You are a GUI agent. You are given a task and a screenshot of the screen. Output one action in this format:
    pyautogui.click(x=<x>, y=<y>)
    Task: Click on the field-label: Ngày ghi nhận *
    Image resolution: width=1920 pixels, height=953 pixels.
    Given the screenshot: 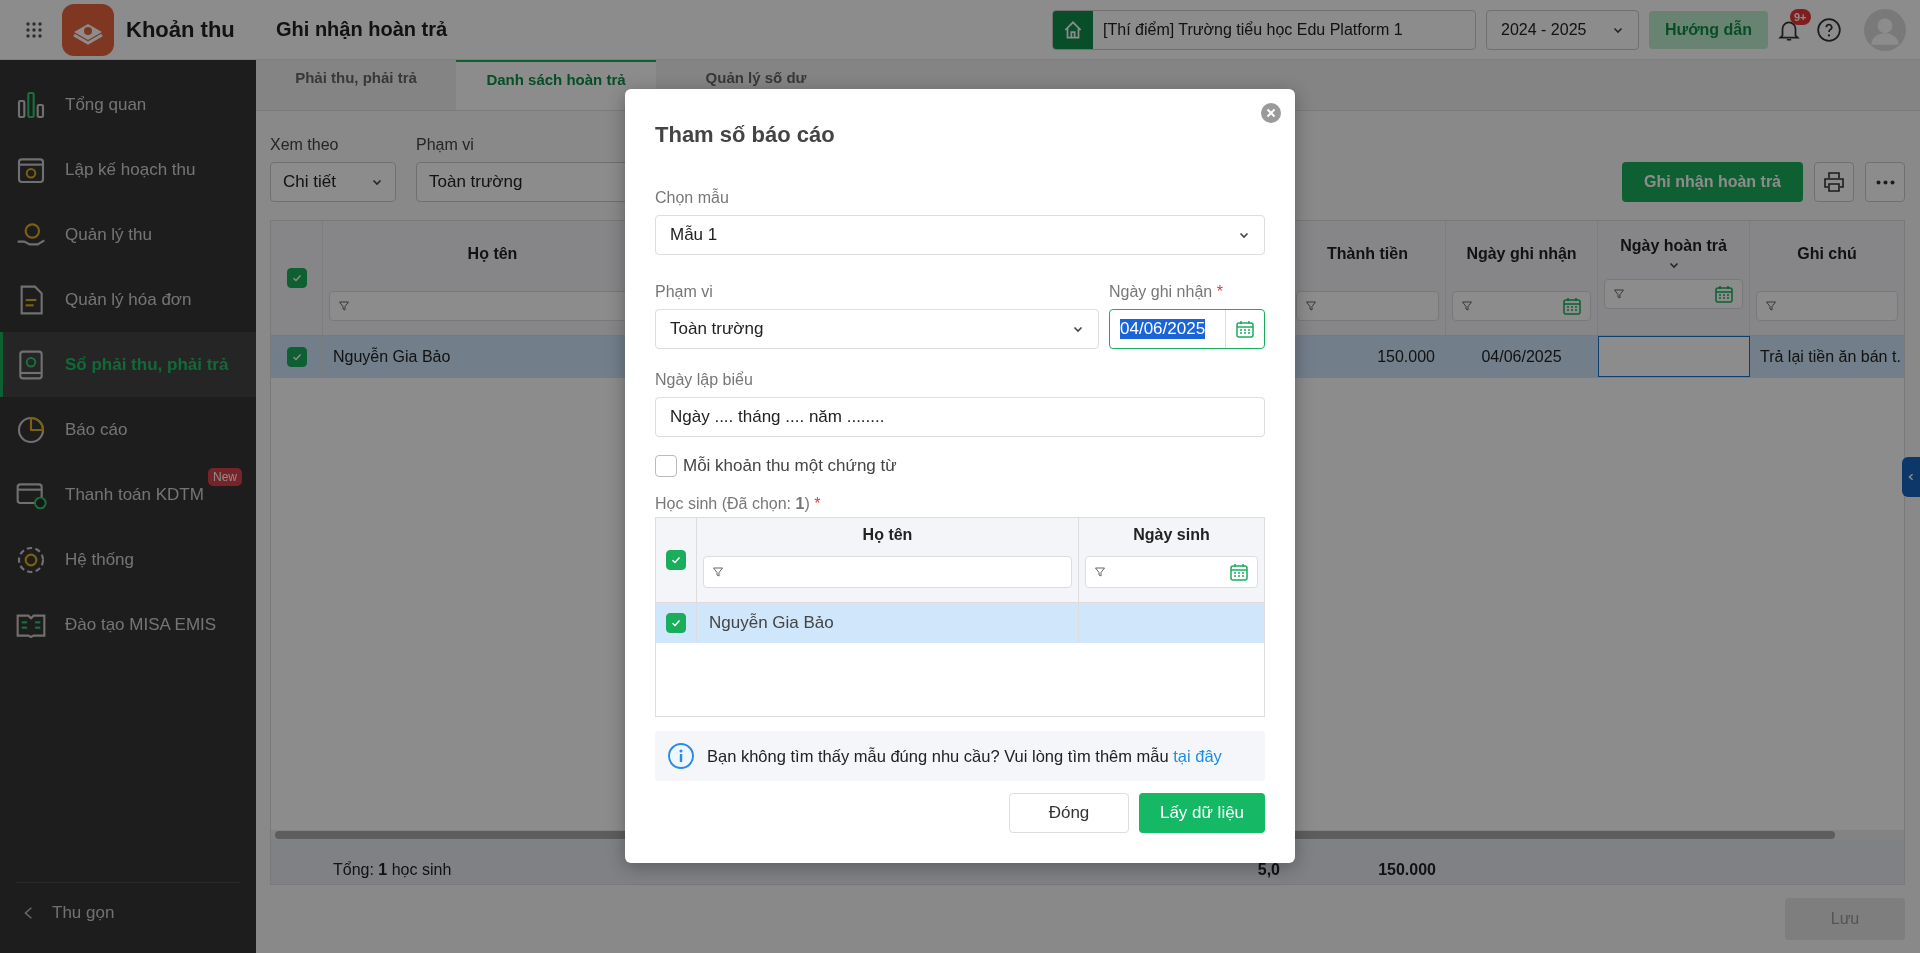 What is the action you would take?
    pyautogui.click(x=1166, y=292)
    